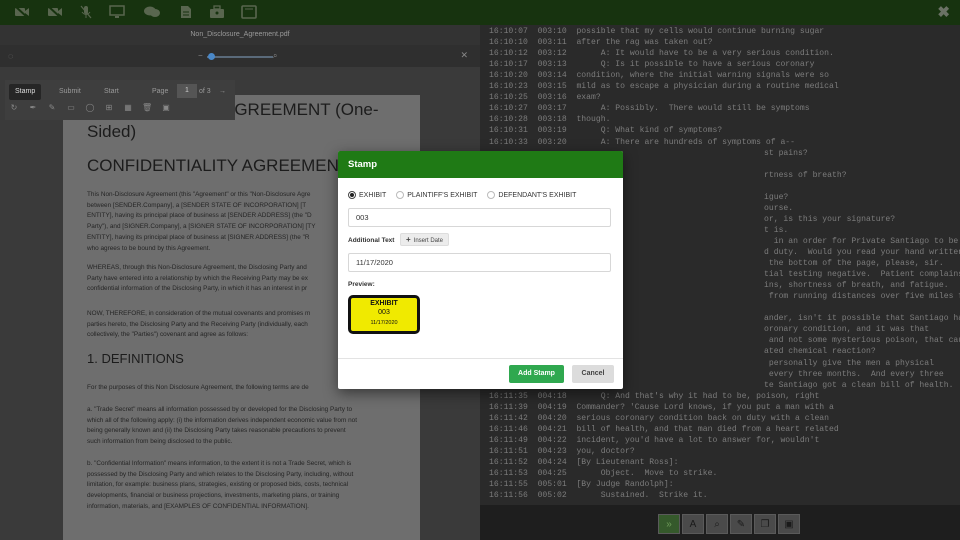 This screenshot has height=540, width=960. I want to click on option-exhibit: EXHIBIT, so click(367, 195).